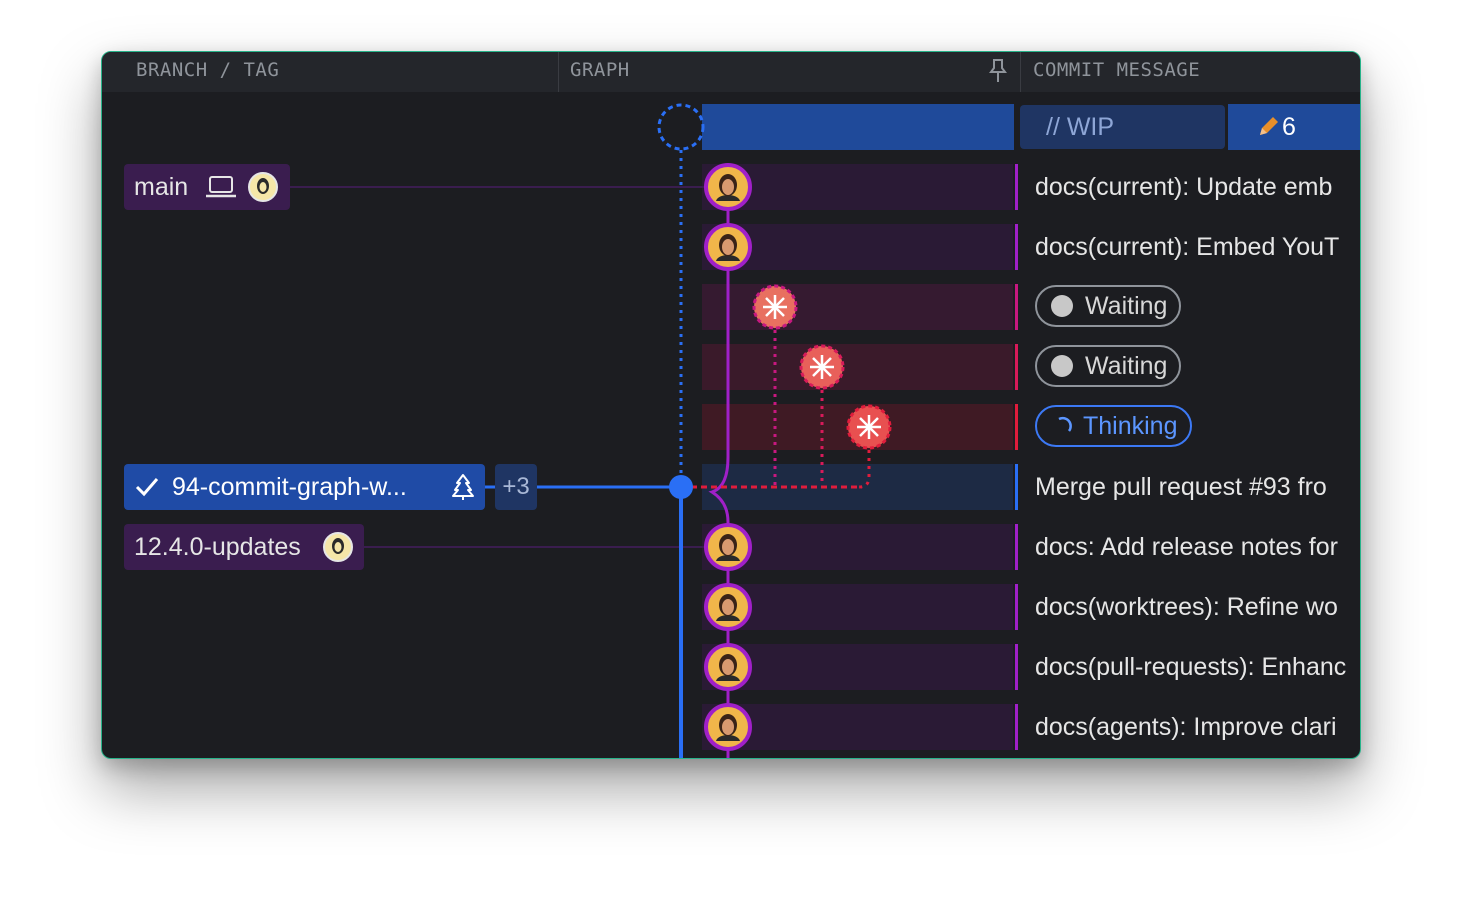  I want to click on agent-status-label: Thinking, so click(1130, 426).